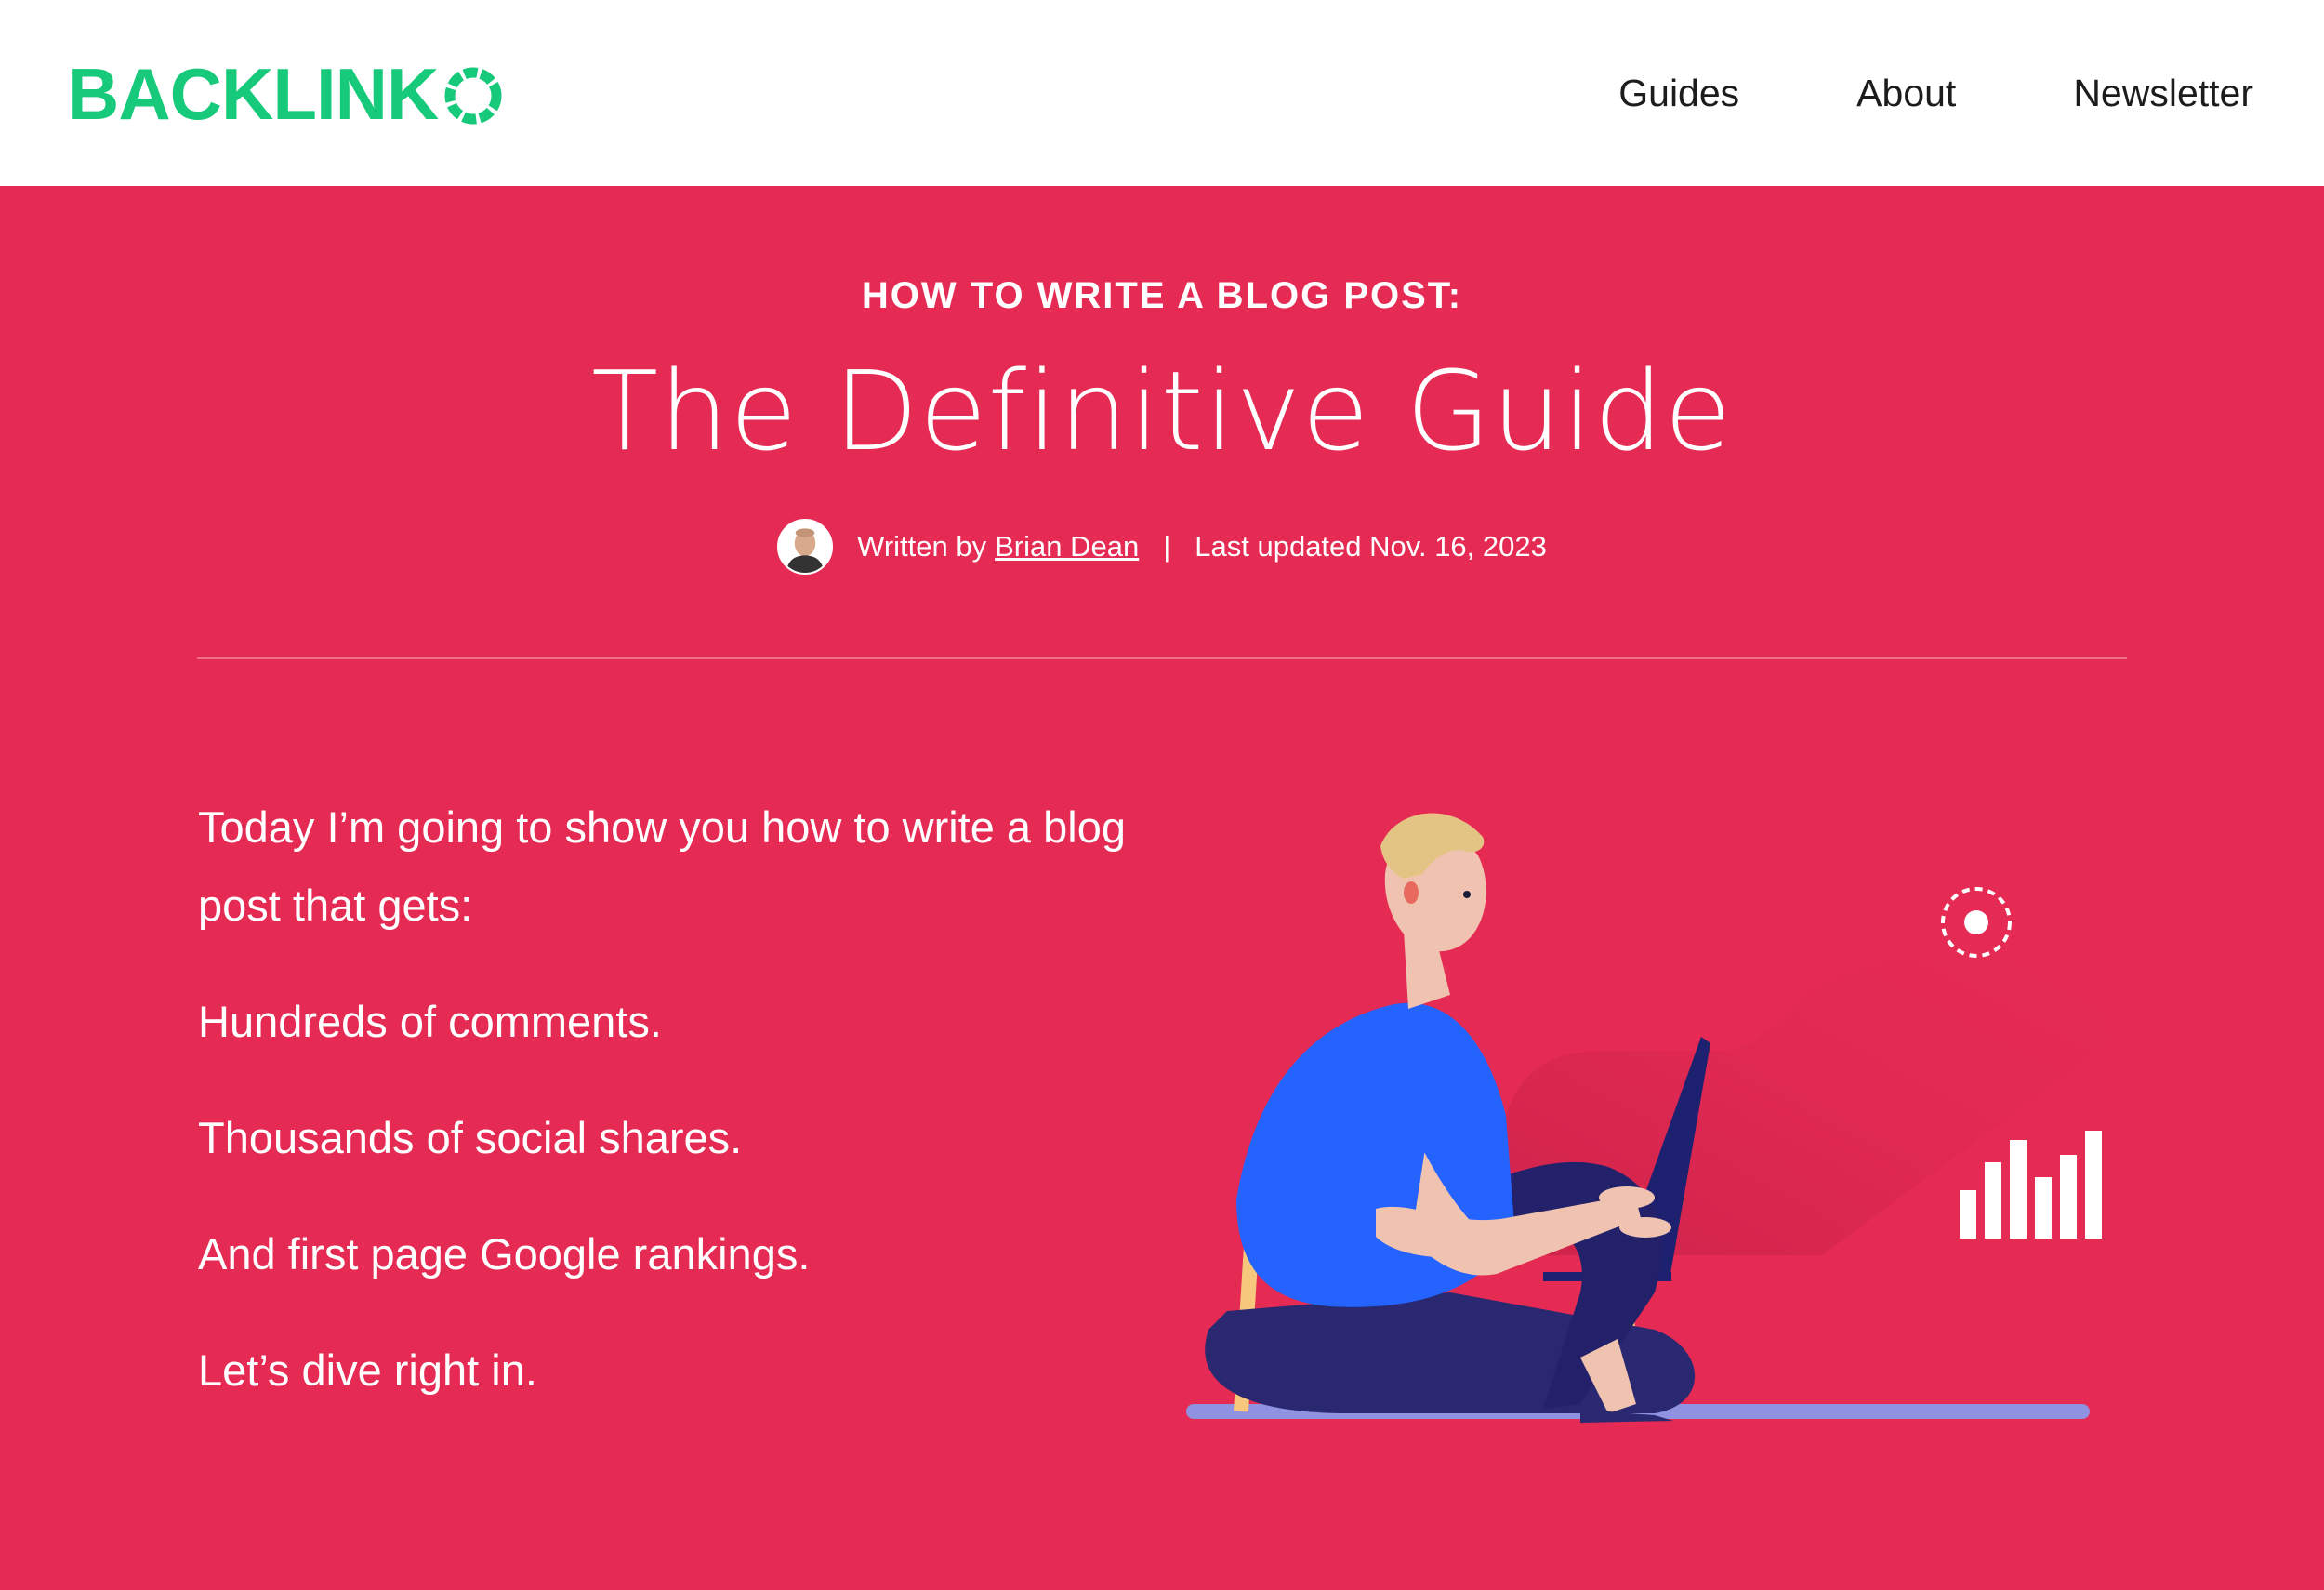  Describe the element at coordinates (1162, 295) in the screenshot. I see `eyebrow-heading: HOW TO WRITE A BLOG POST:` at that location.